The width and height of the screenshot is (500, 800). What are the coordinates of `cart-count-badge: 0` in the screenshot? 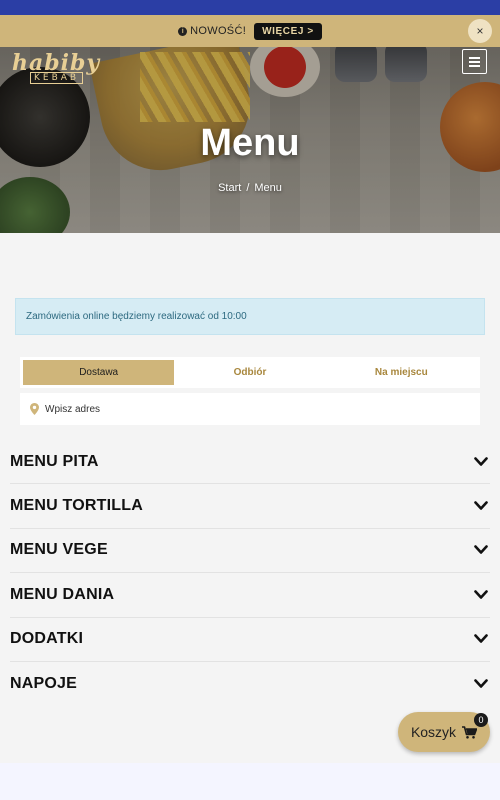 It's located at (481, 720).